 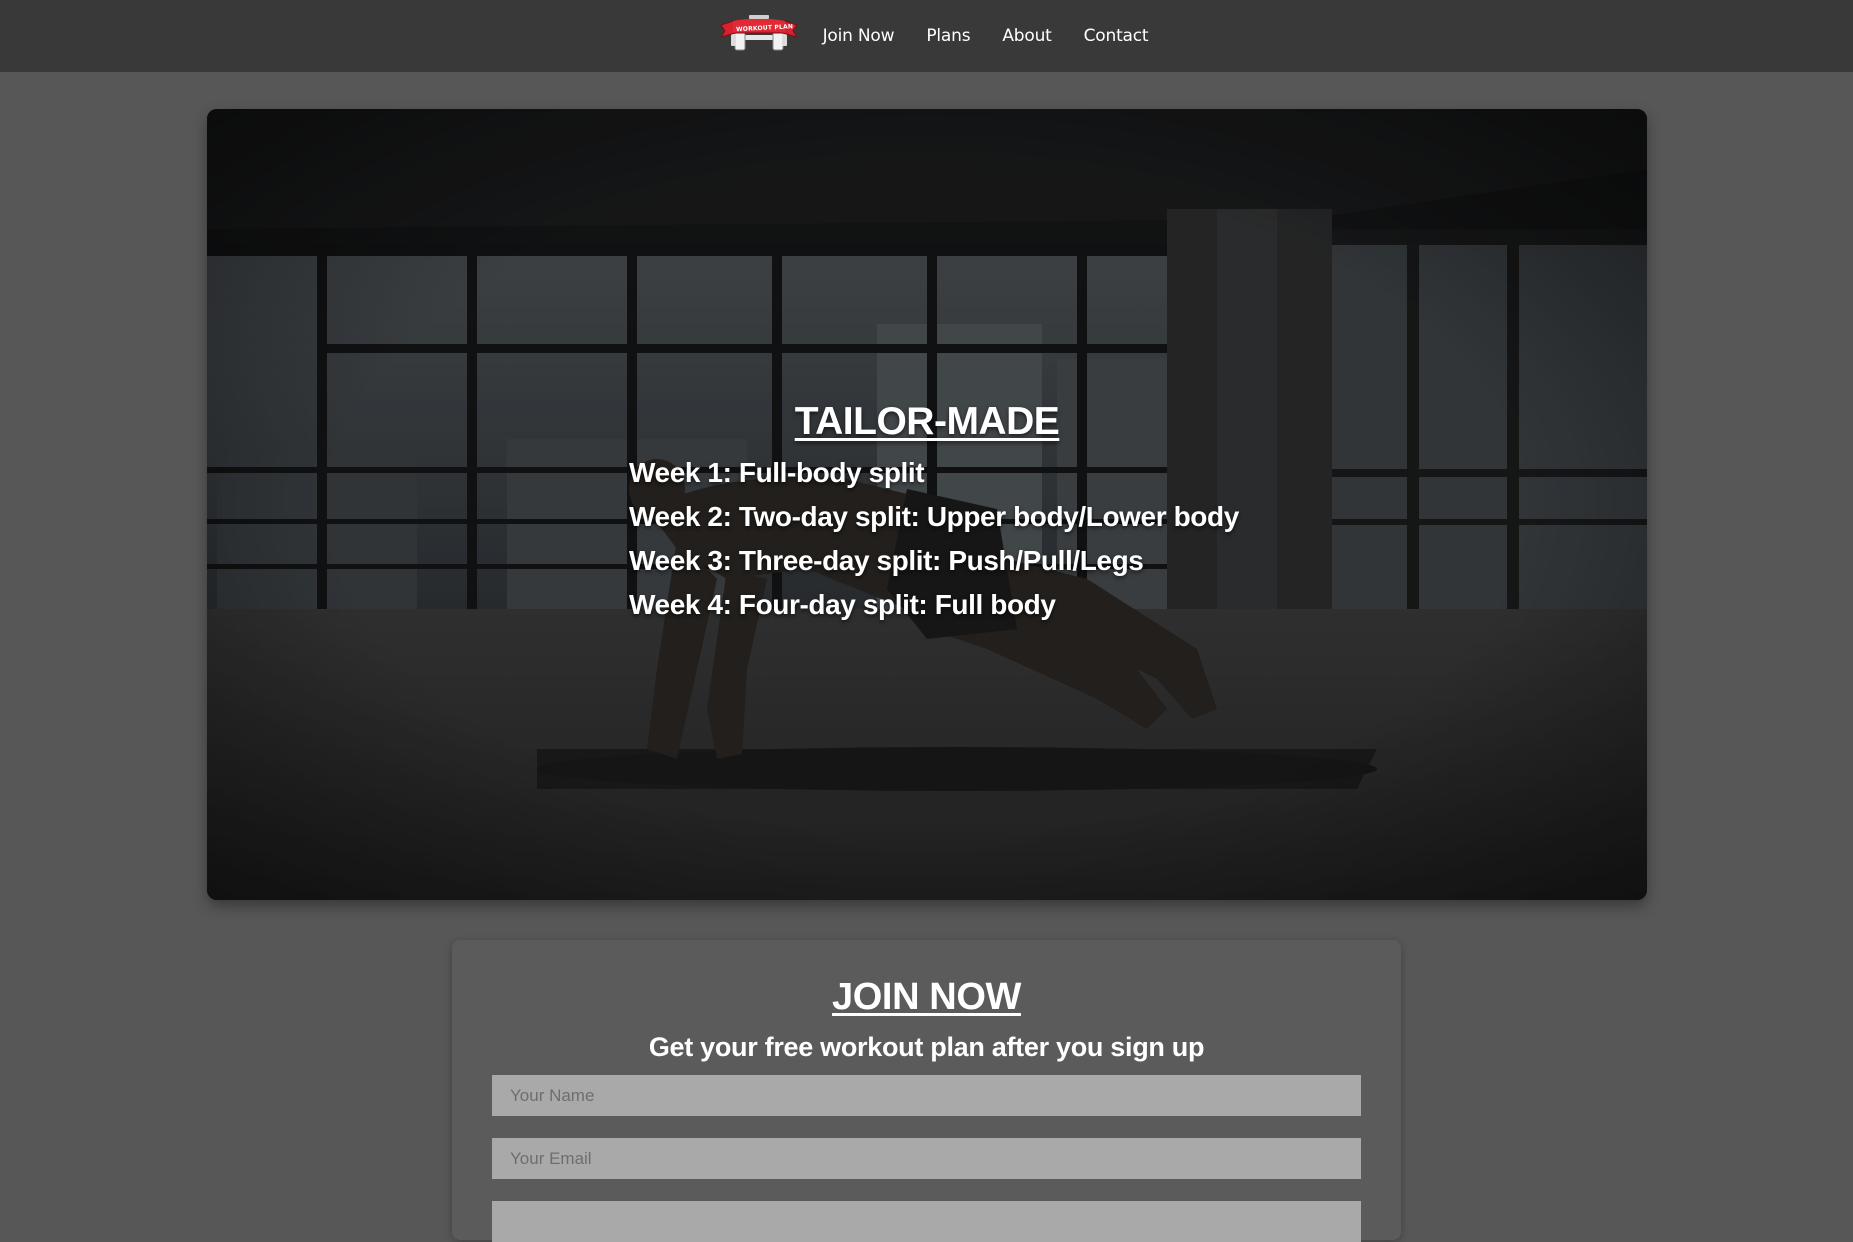 What do you see at coordinates (926, 1095) in the screenshot?
I see `name-input` at bounding box center [926, 1095].